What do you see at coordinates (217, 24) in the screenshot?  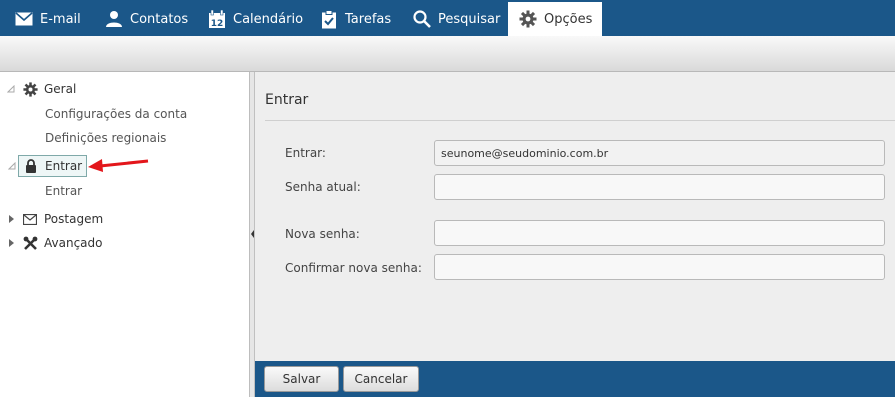 I see `svg-text: 12` at bounding box center [217, 24].